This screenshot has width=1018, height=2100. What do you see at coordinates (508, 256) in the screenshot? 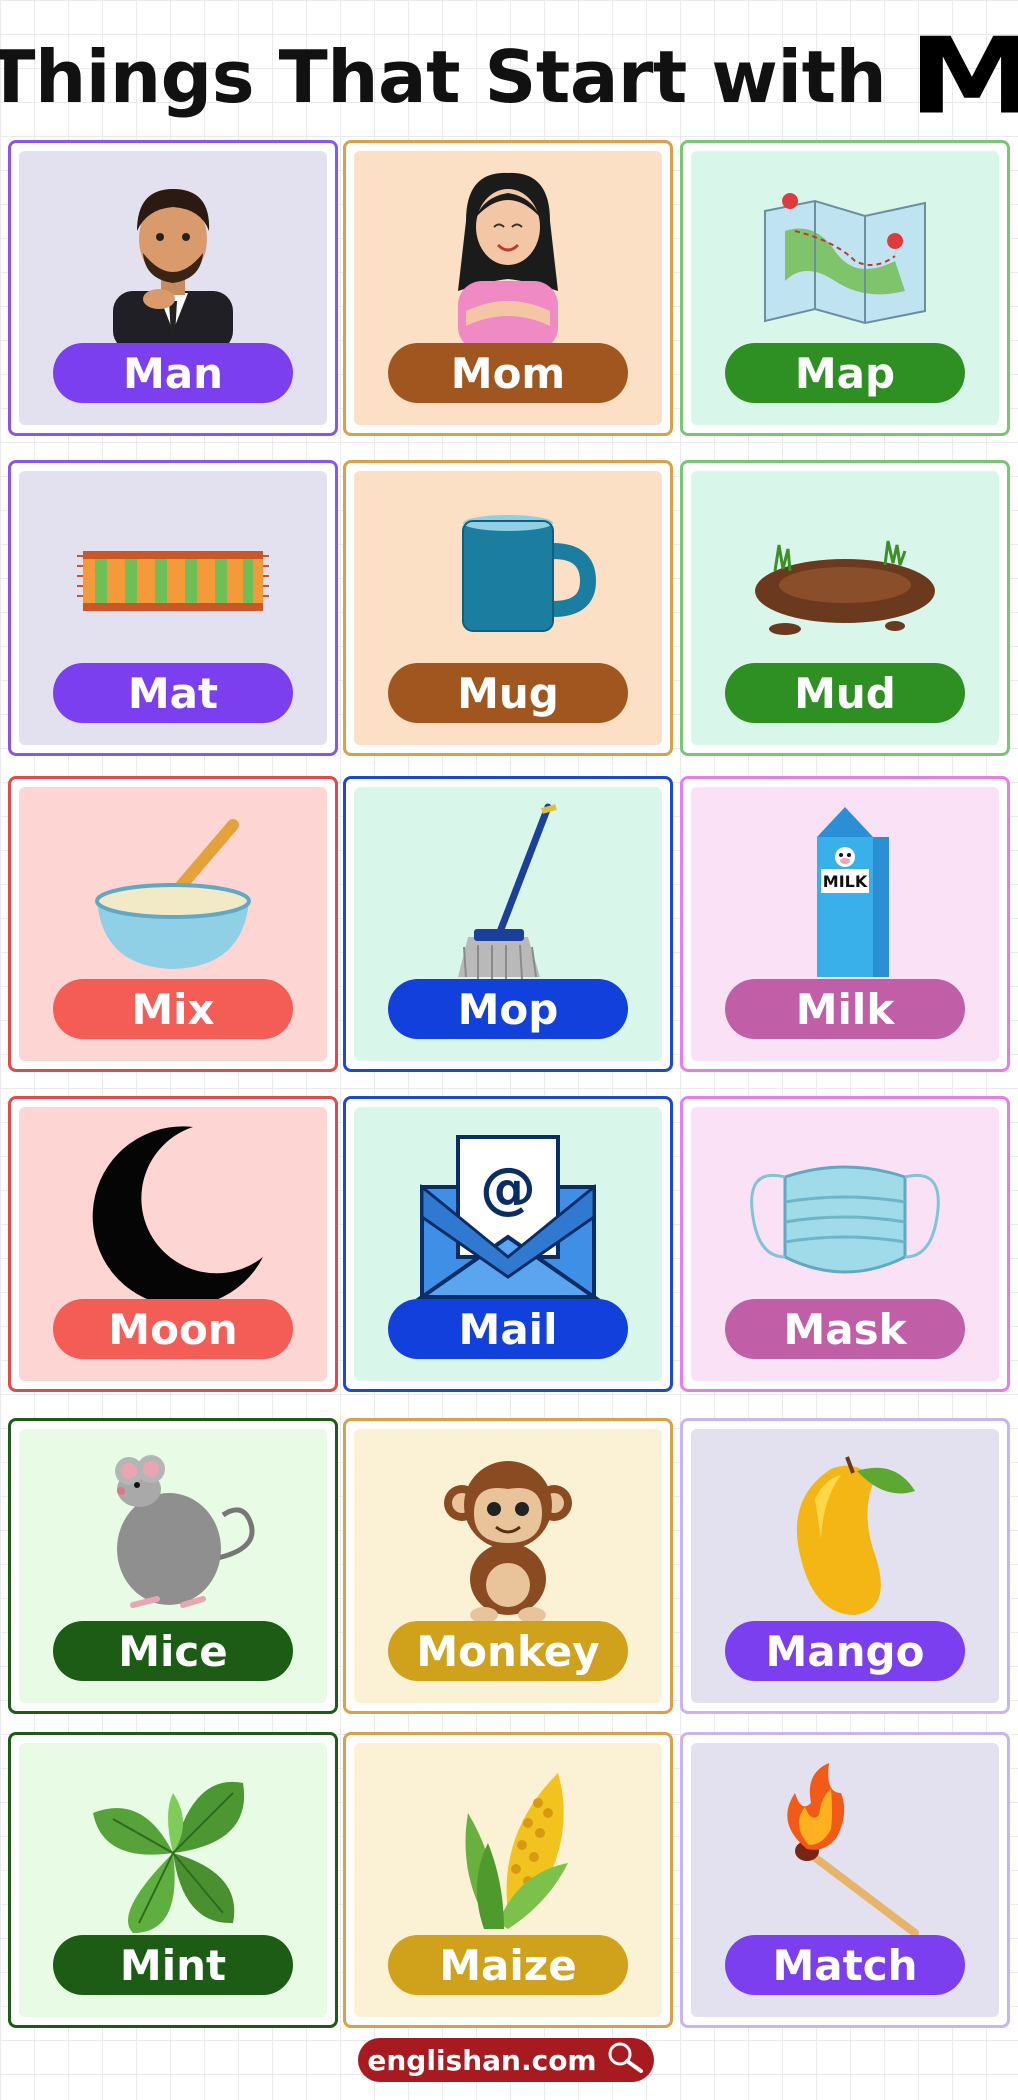
I see `mom-icon` at bounding box center [508, 256].